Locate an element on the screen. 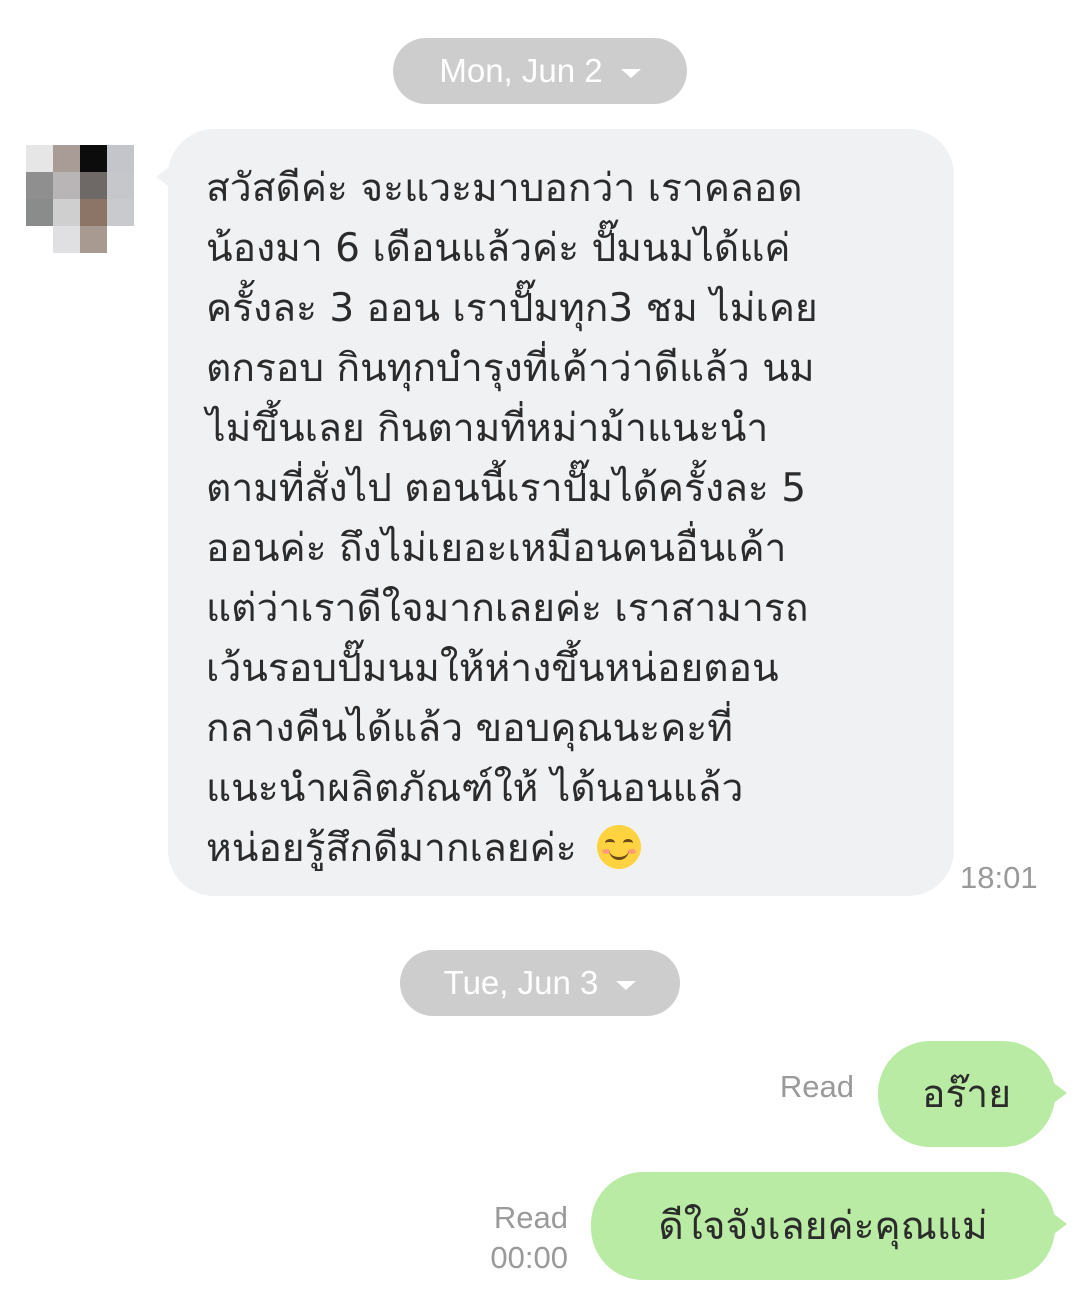  read-receipt: Read 00:00 is located at coordinates (504, 1238).